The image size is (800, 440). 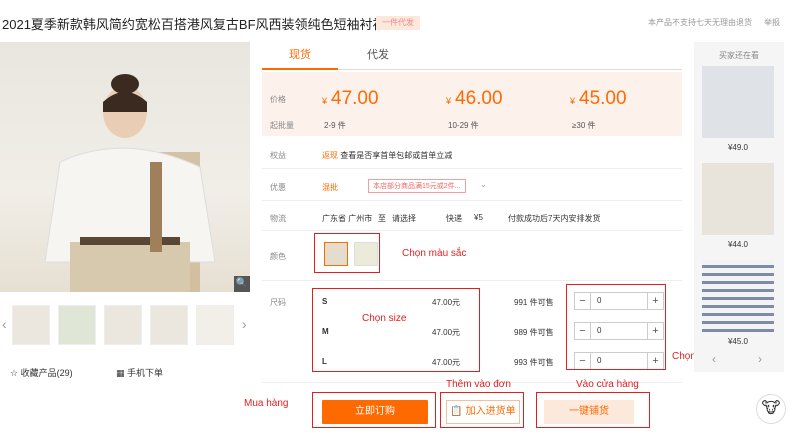 I want to click on recommend-next-arrow: ›, so click(x=760, y=359).